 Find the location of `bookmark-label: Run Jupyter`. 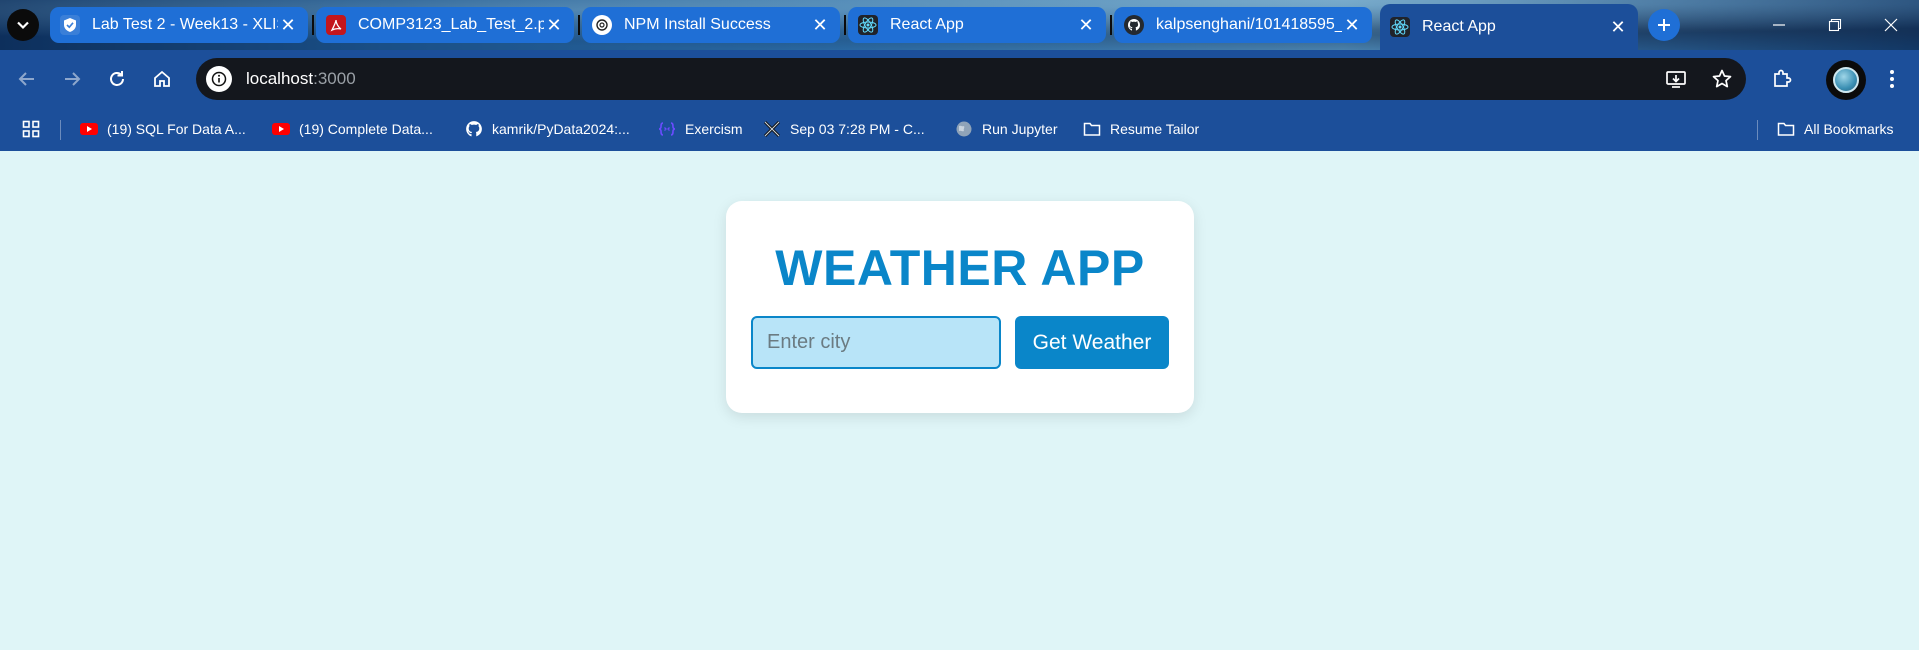

bookmark-label: Run Jupyter is located at coordinates (1020, 129).